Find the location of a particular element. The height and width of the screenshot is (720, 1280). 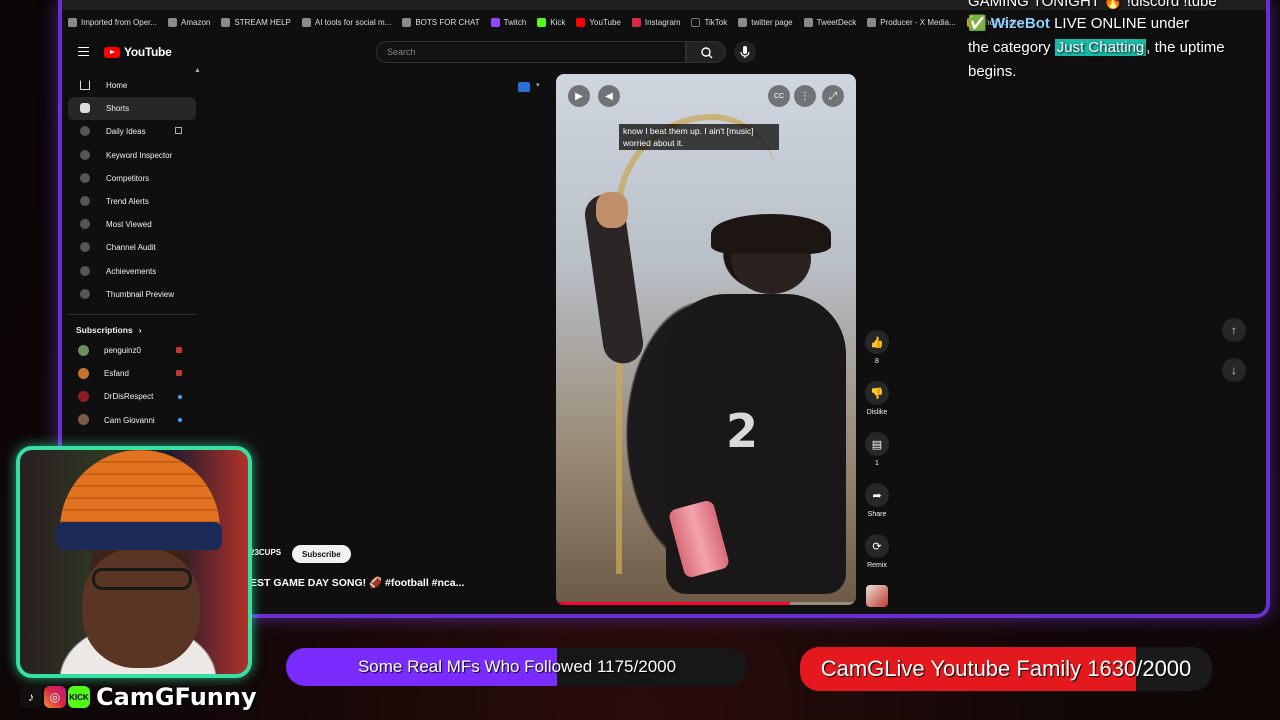

next-short-button: ↓ is located at coordinates (1234, 370).